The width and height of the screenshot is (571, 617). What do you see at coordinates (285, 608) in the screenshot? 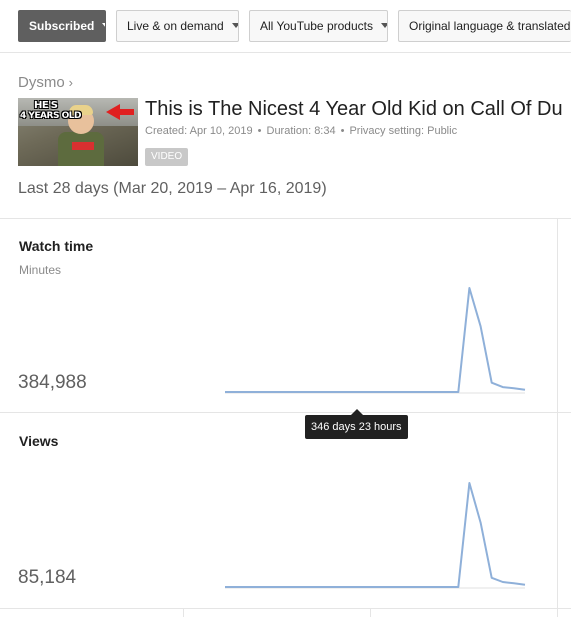
I see `bottom-divider` at bounding box center [285, 608].